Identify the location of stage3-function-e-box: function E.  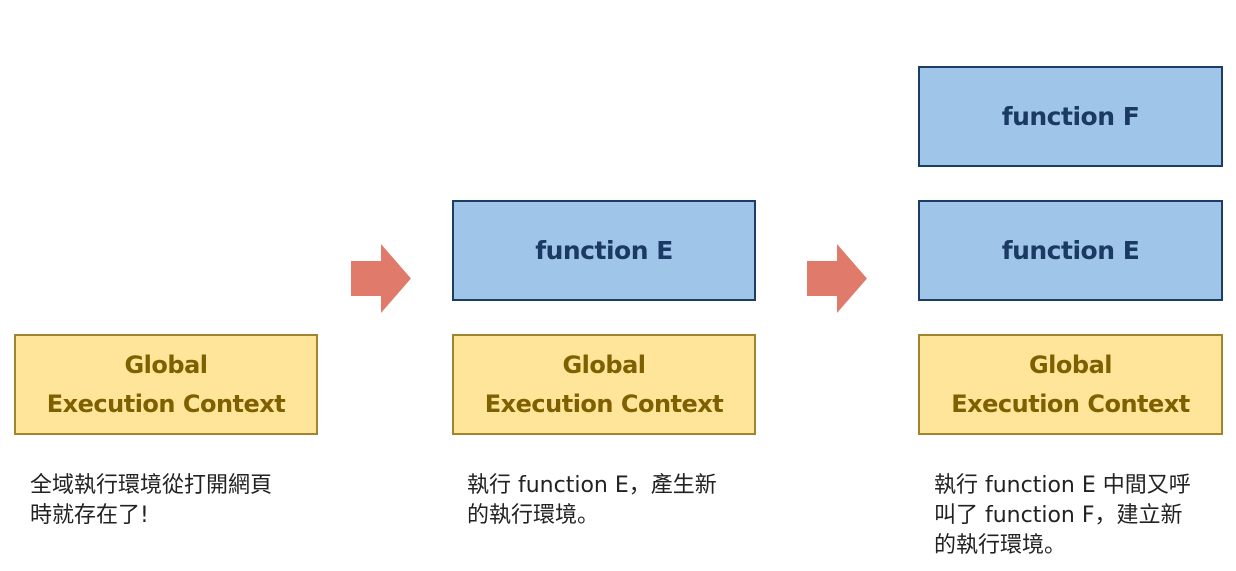
(1070, 250).